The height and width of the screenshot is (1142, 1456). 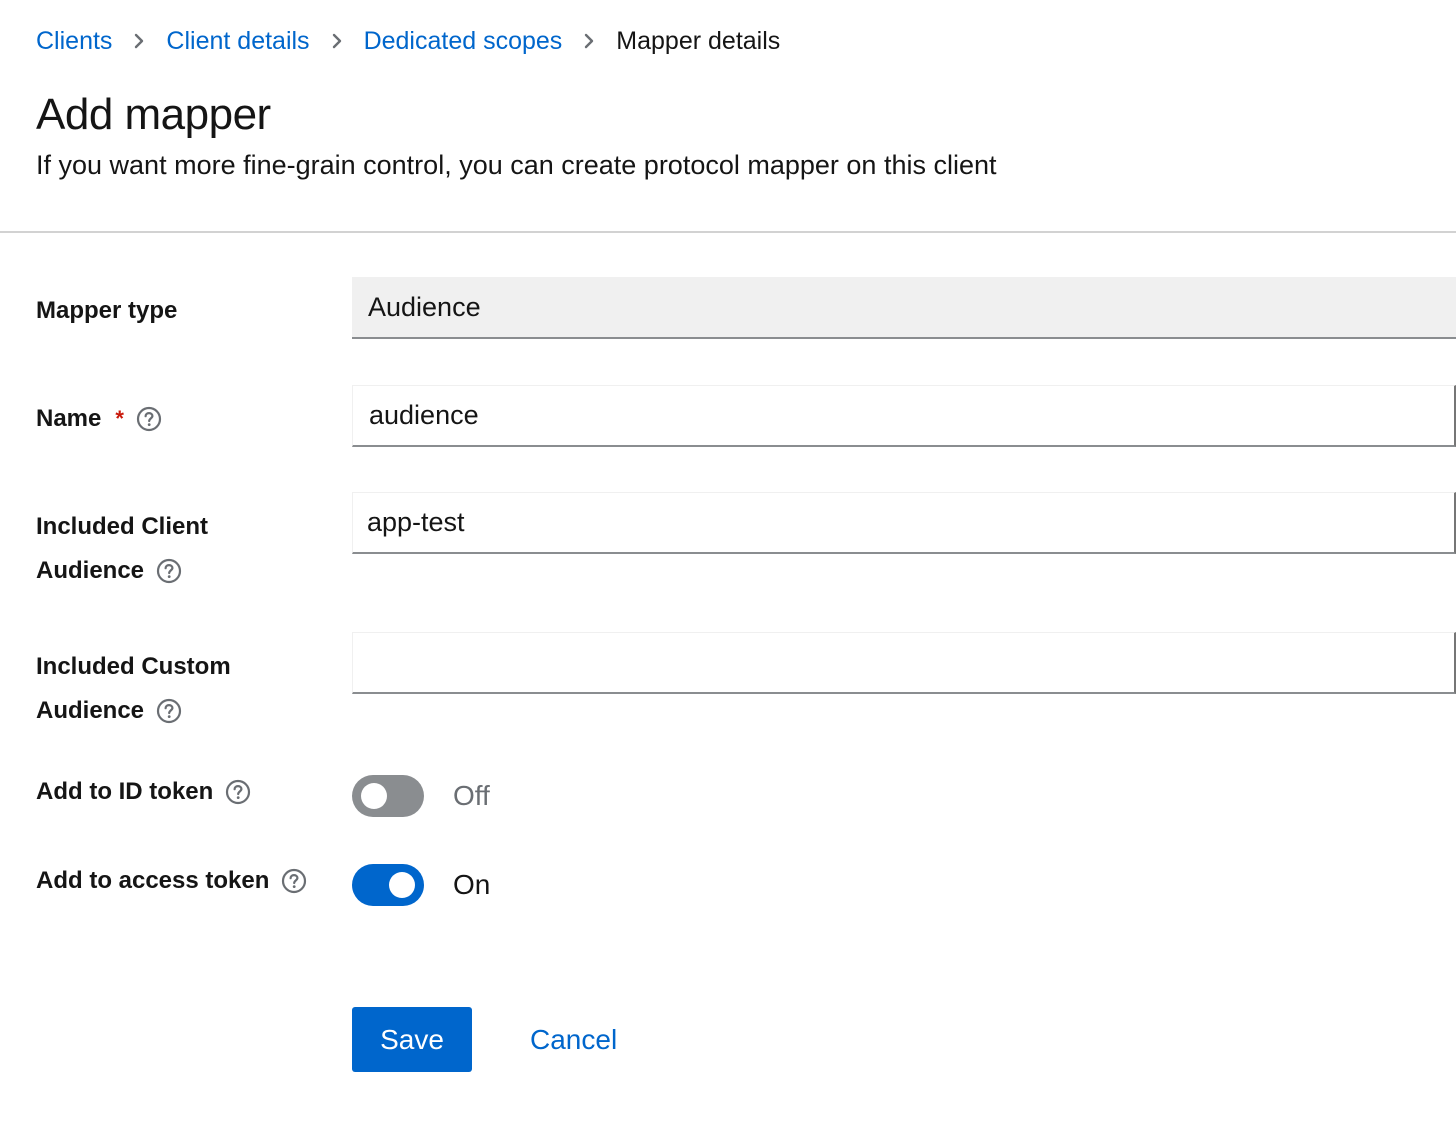 What do you see at coordinates (122, 549) in the screenshot?
I see `included-client-audience-label: Included Client Audience` at bounding box center [122, 549].